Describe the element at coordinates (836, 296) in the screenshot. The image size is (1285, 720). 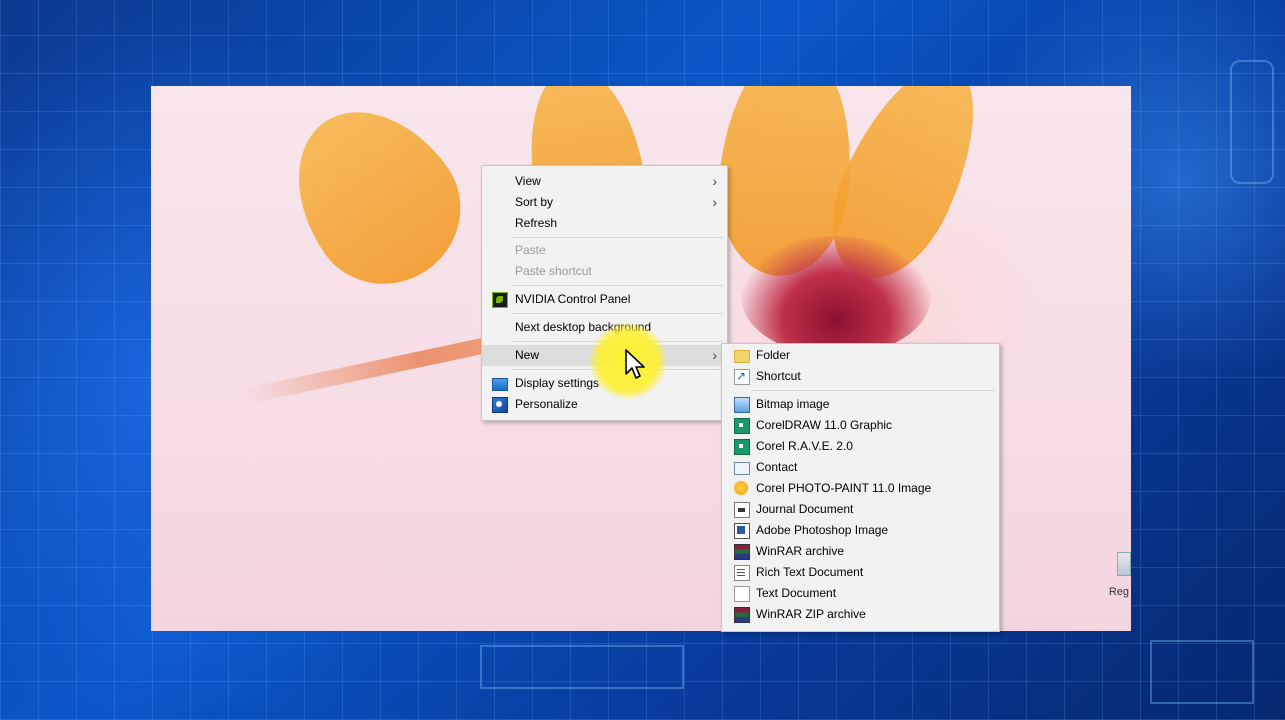
I see `flower-center` at that location.